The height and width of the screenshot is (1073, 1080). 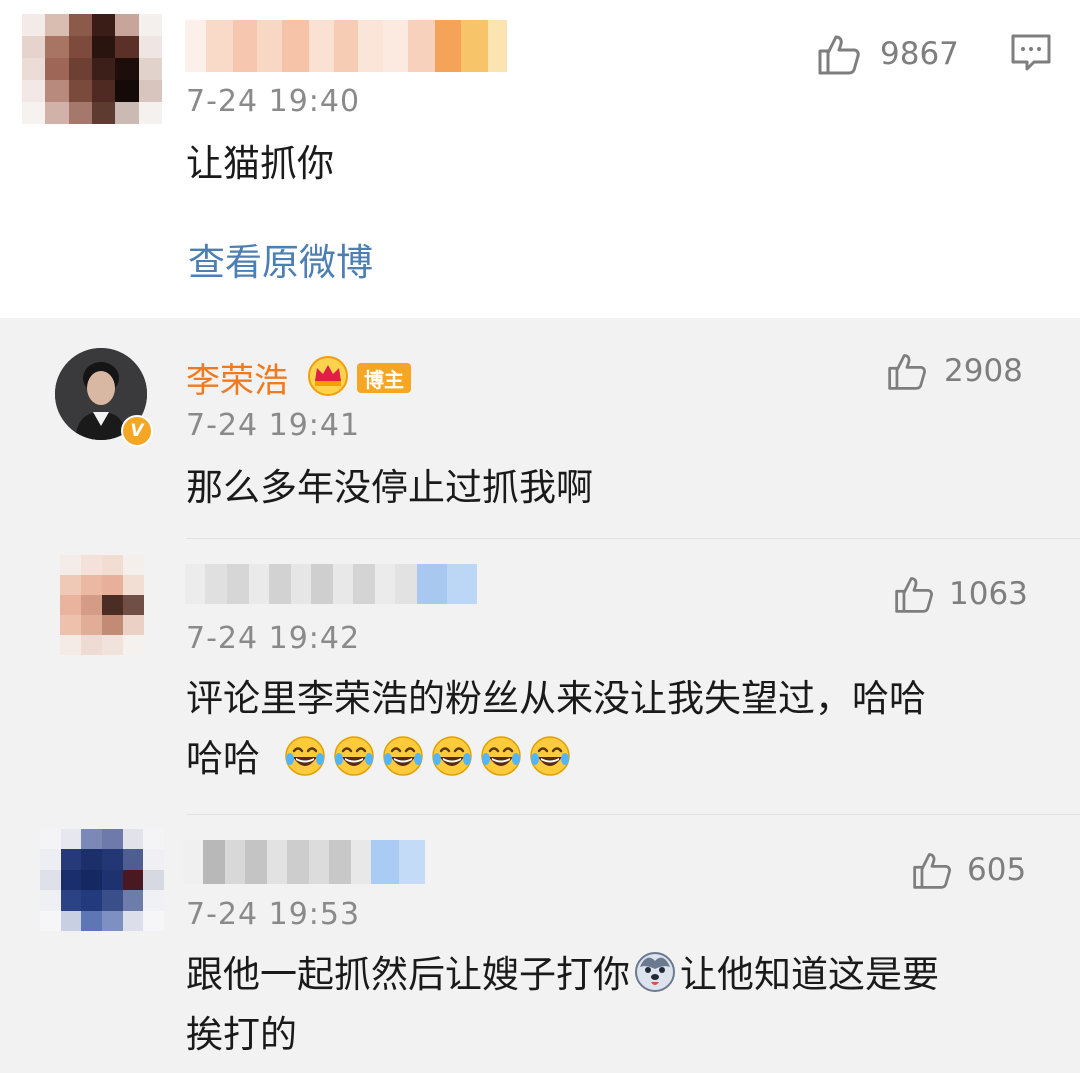 I want to click on reply-time: 7-24 19:41, so click(x=273, y=425).